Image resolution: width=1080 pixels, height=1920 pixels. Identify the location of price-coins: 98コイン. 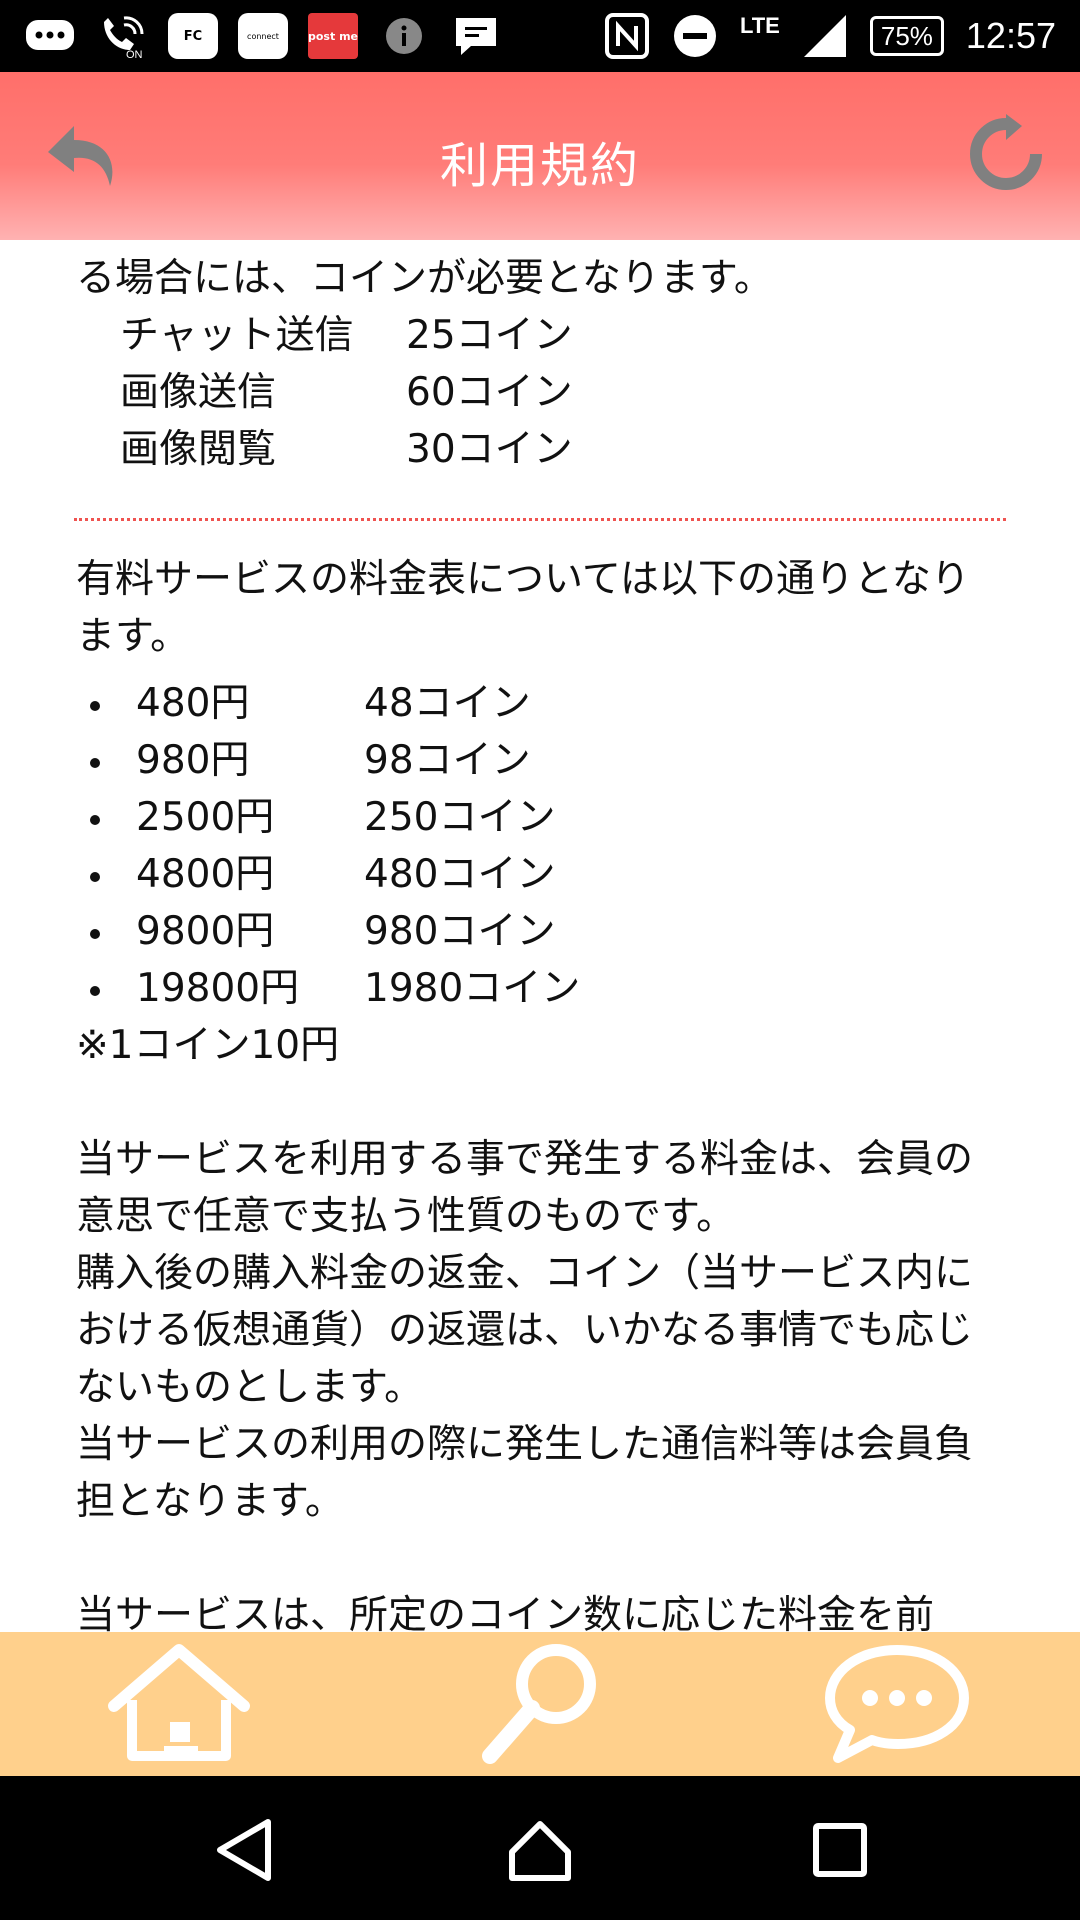
(447, 760).